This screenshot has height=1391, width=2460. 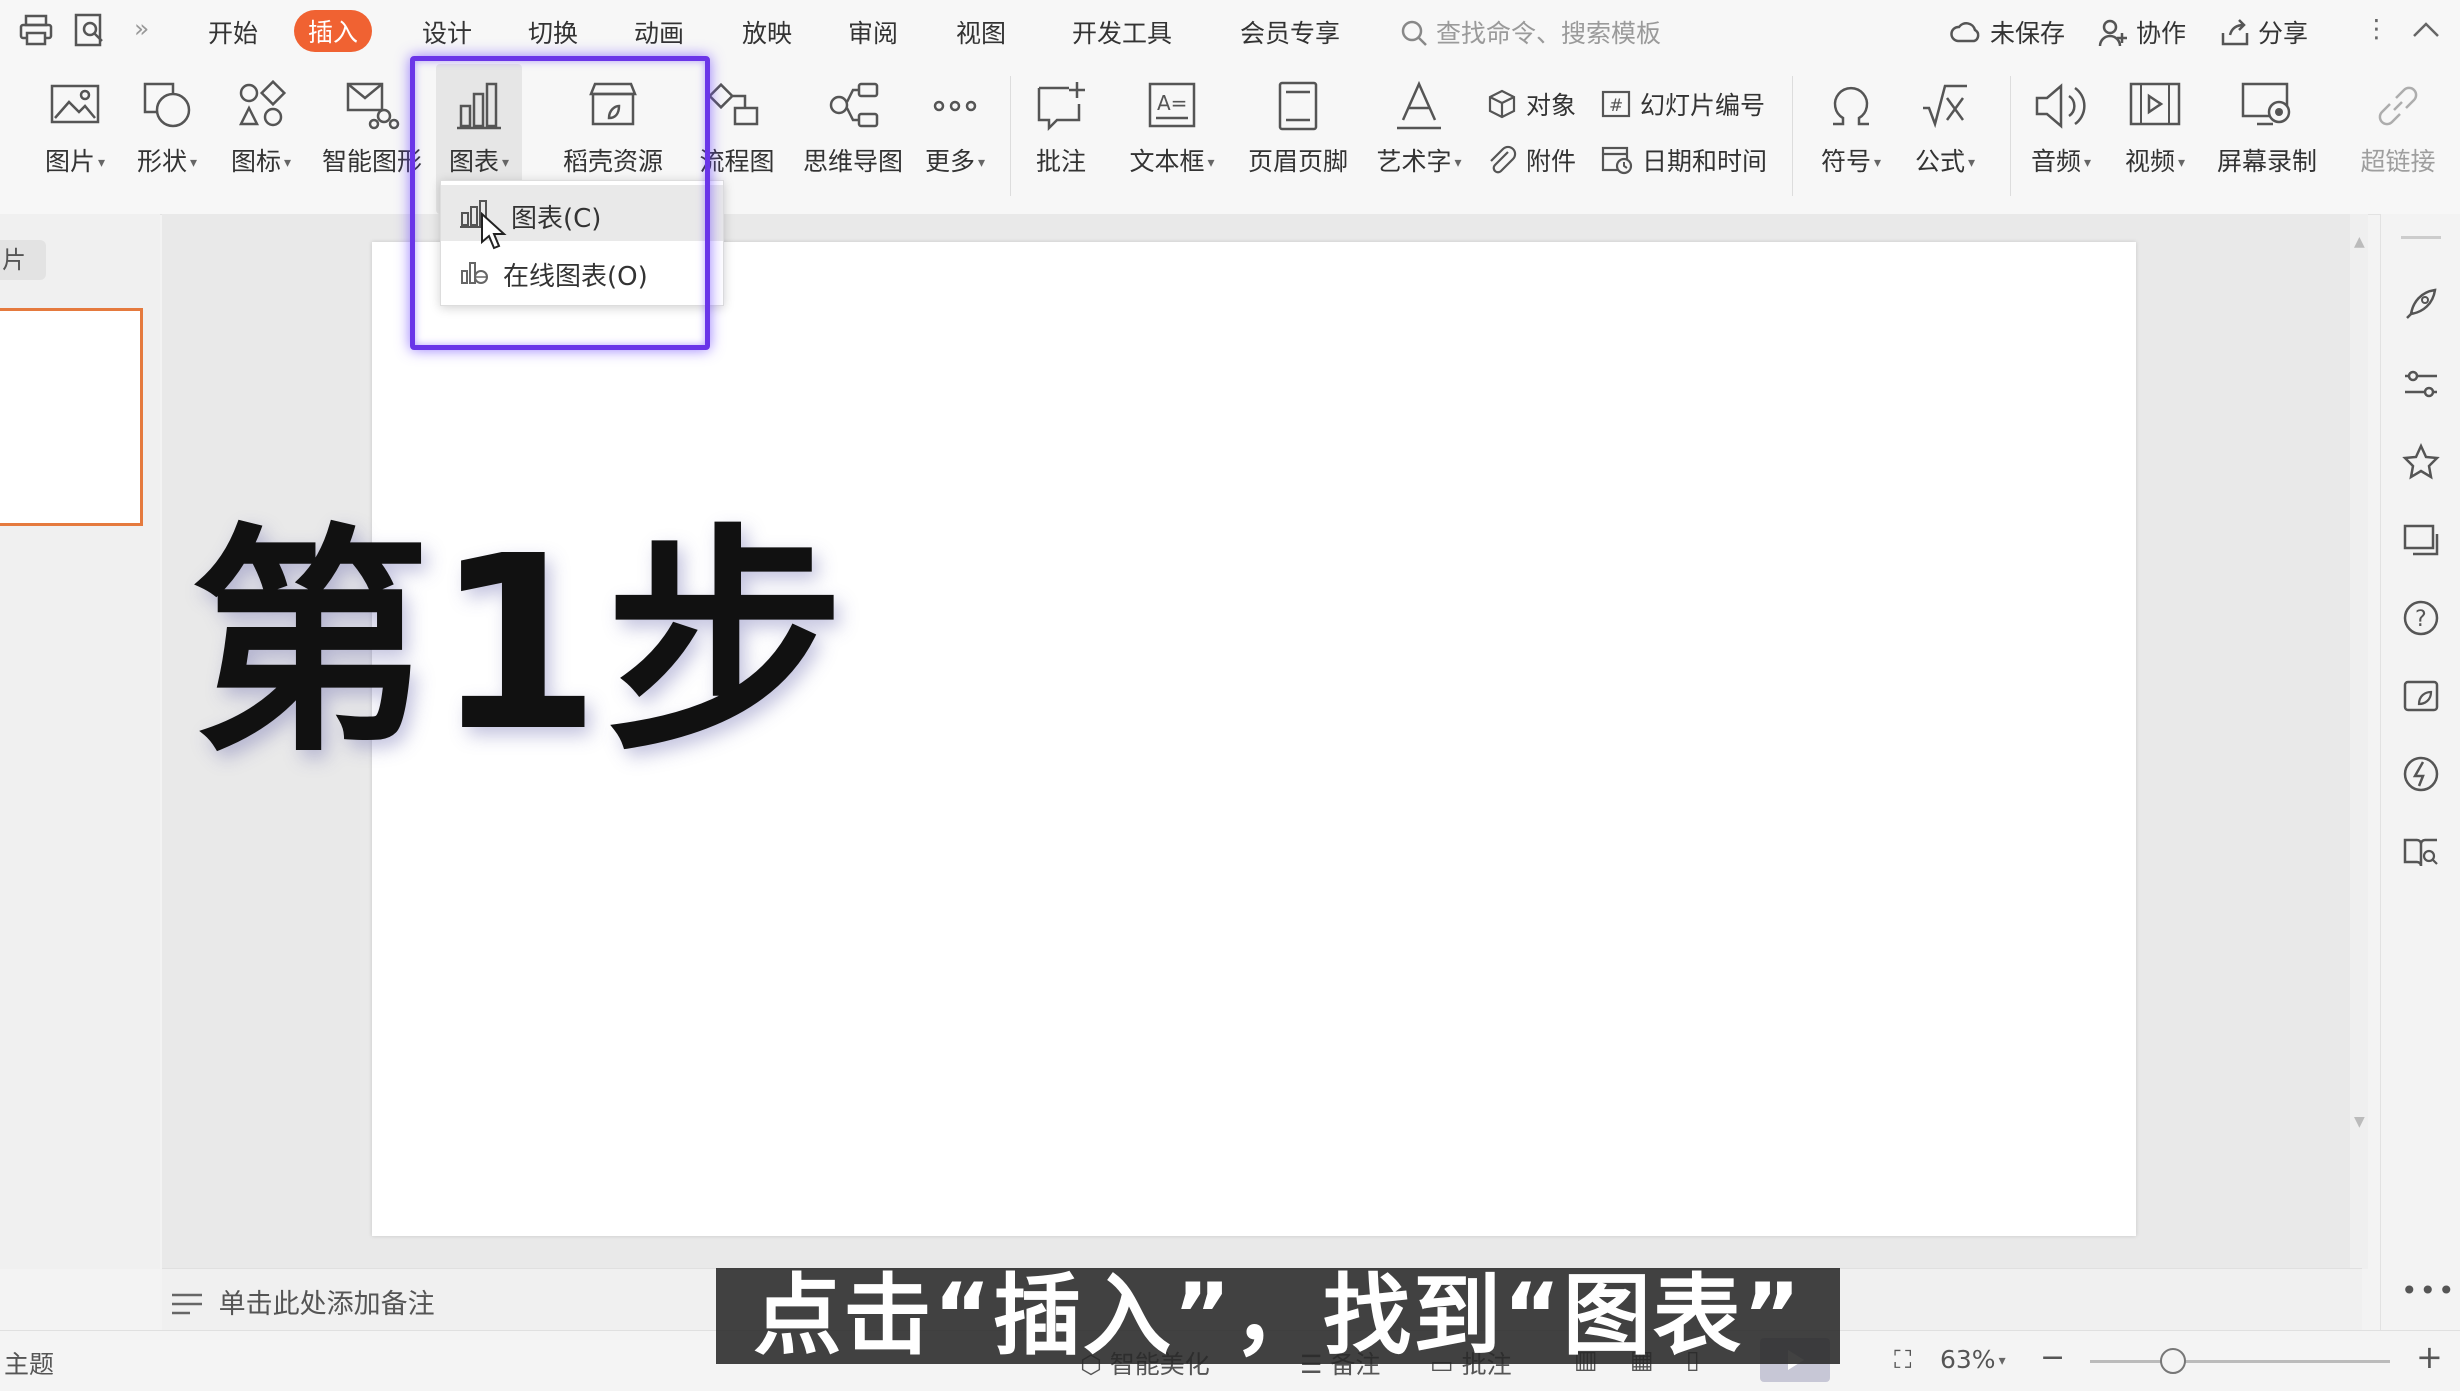 I want to click on menu-item-view: 视图, so click(x=981, y=32).